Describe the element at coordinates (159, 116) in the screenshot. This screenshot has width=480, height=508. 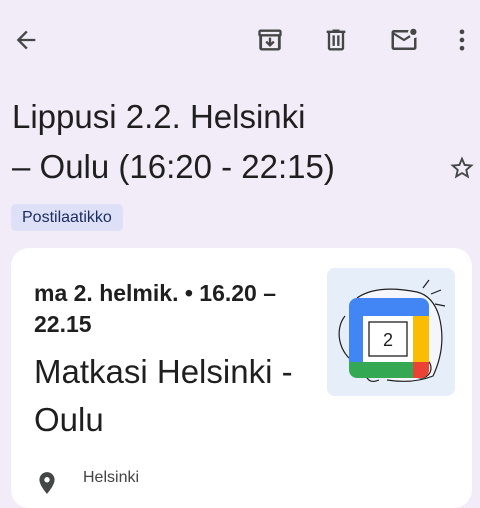
I see `email-subject-line-1: Lippusi 2.2. Helsinki` at that location.